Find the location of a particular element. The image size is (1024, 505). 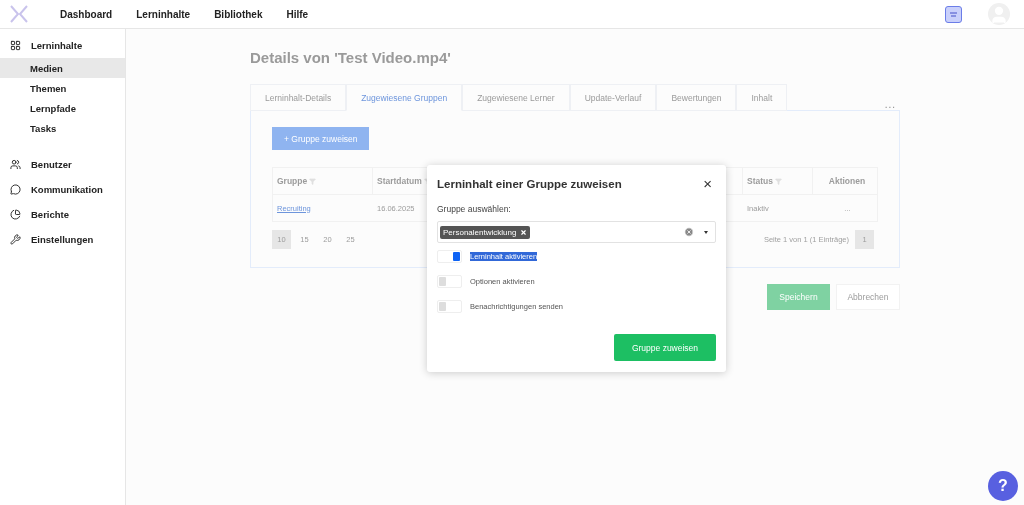

assign-group-button: Gruppe zuweisen is located at coordinates (665, 347).